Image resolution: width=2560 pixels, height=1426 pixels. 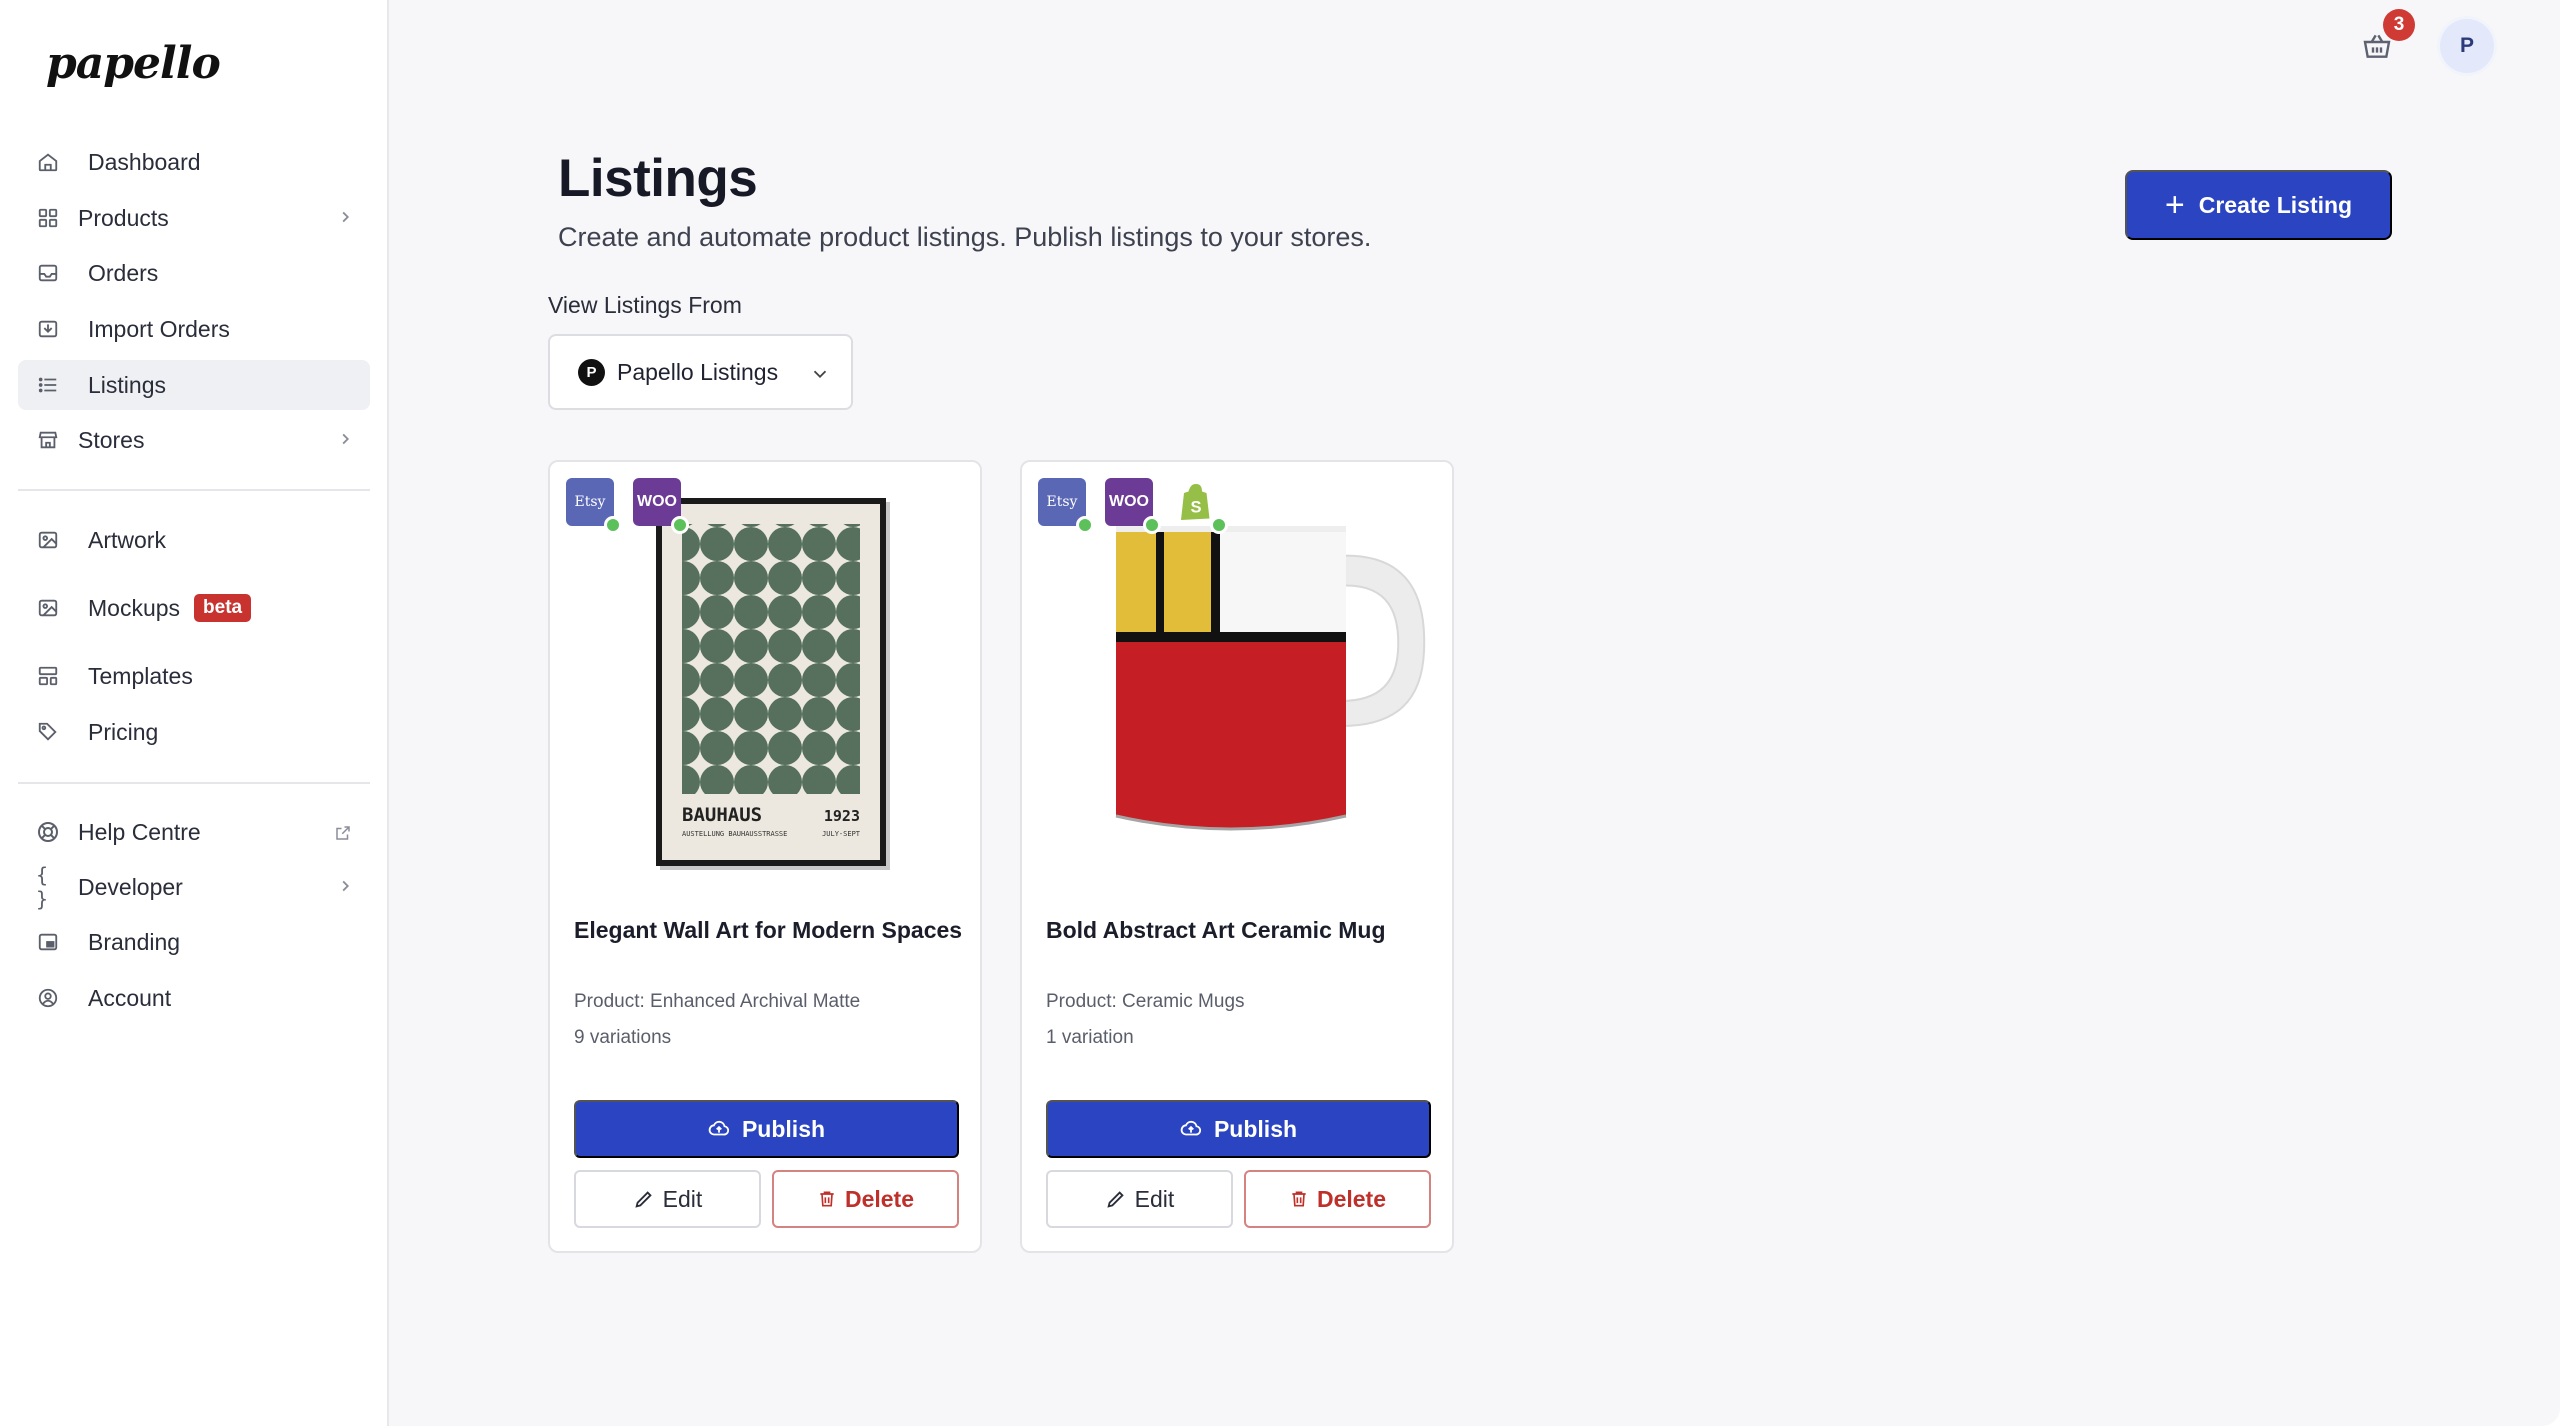 What do you see at coordinates (623, 1037) in the screenshot?
I see `listing-variations: 9 variations` at bounding box center [623, 1037].